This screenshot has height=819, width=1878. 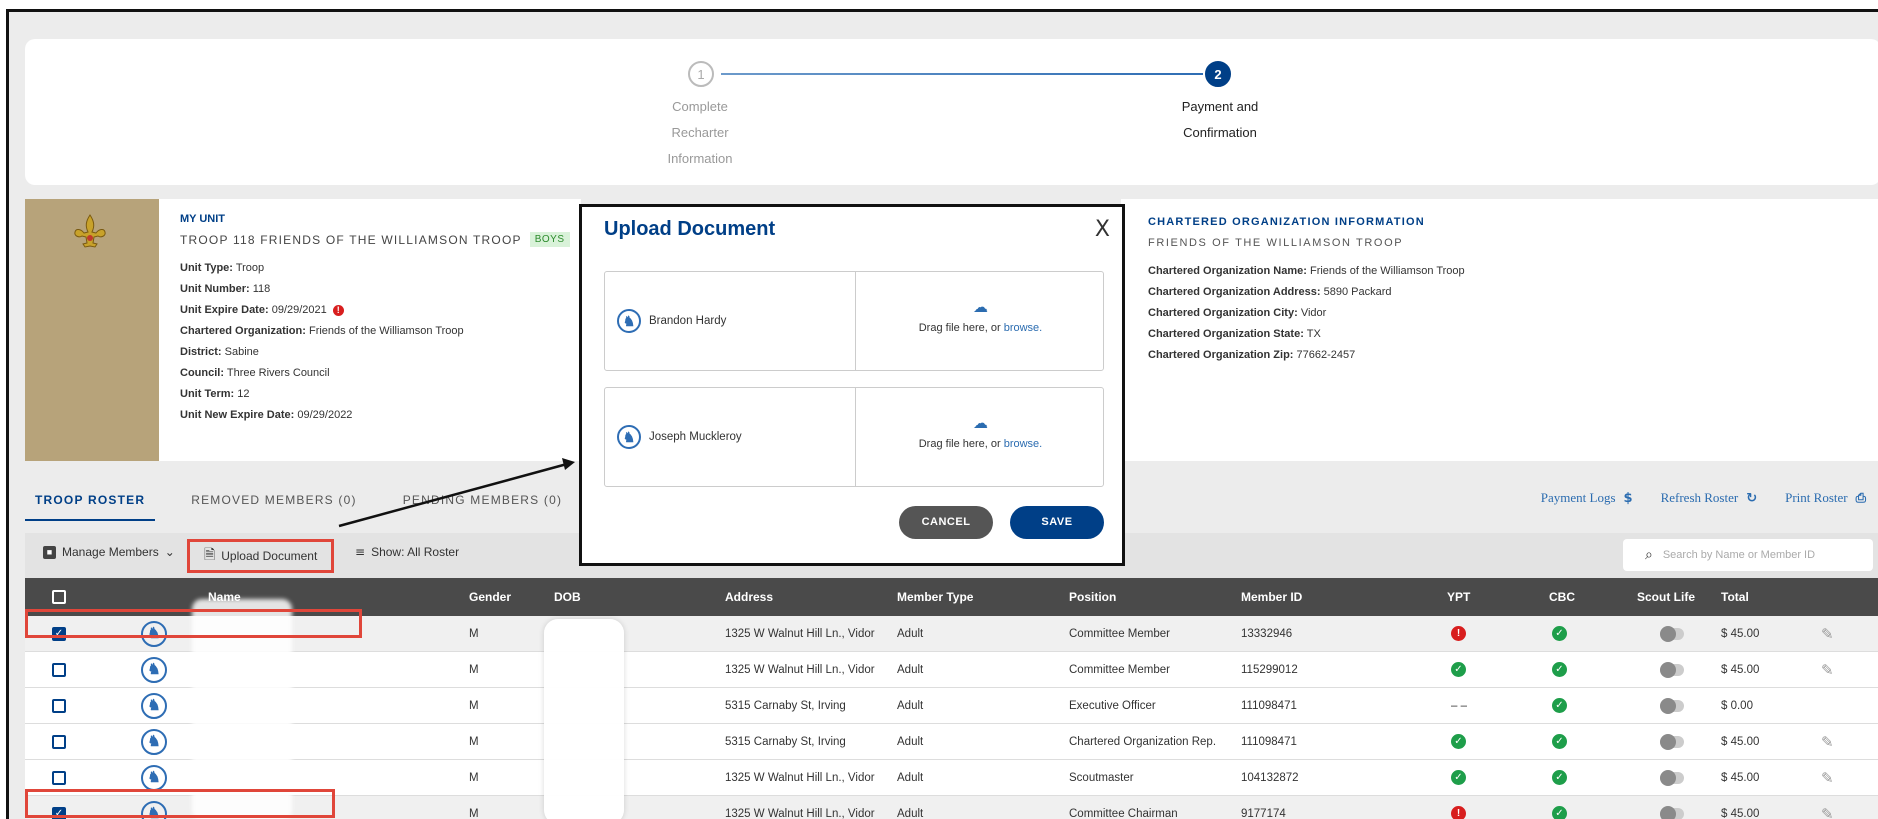 I want to click on col-member-id: Member ID, so click(x=1271, y=597).